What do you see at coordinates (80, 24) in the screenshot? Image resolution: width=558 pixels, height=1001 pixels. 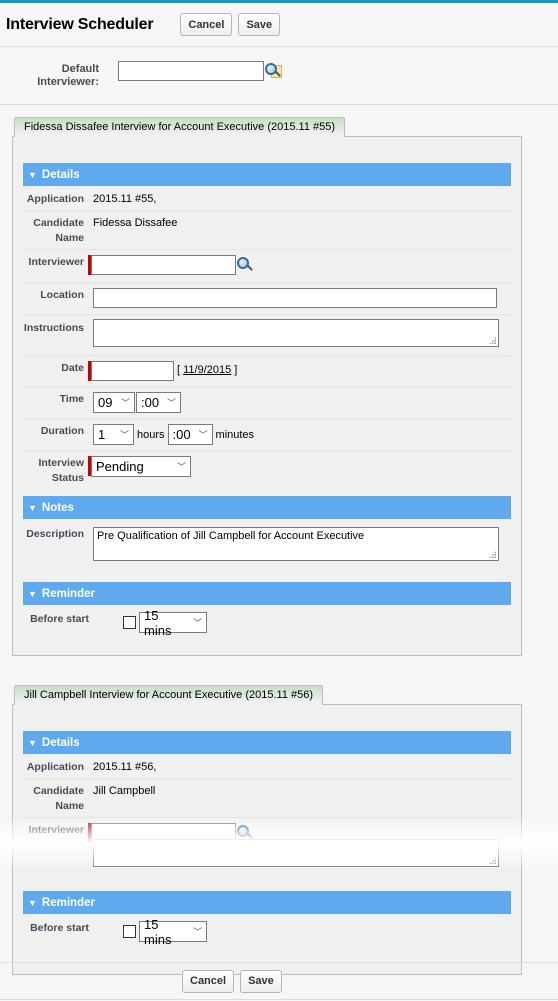 I see `page-title: Interview Scheduler` at bounding box center [80, 24].